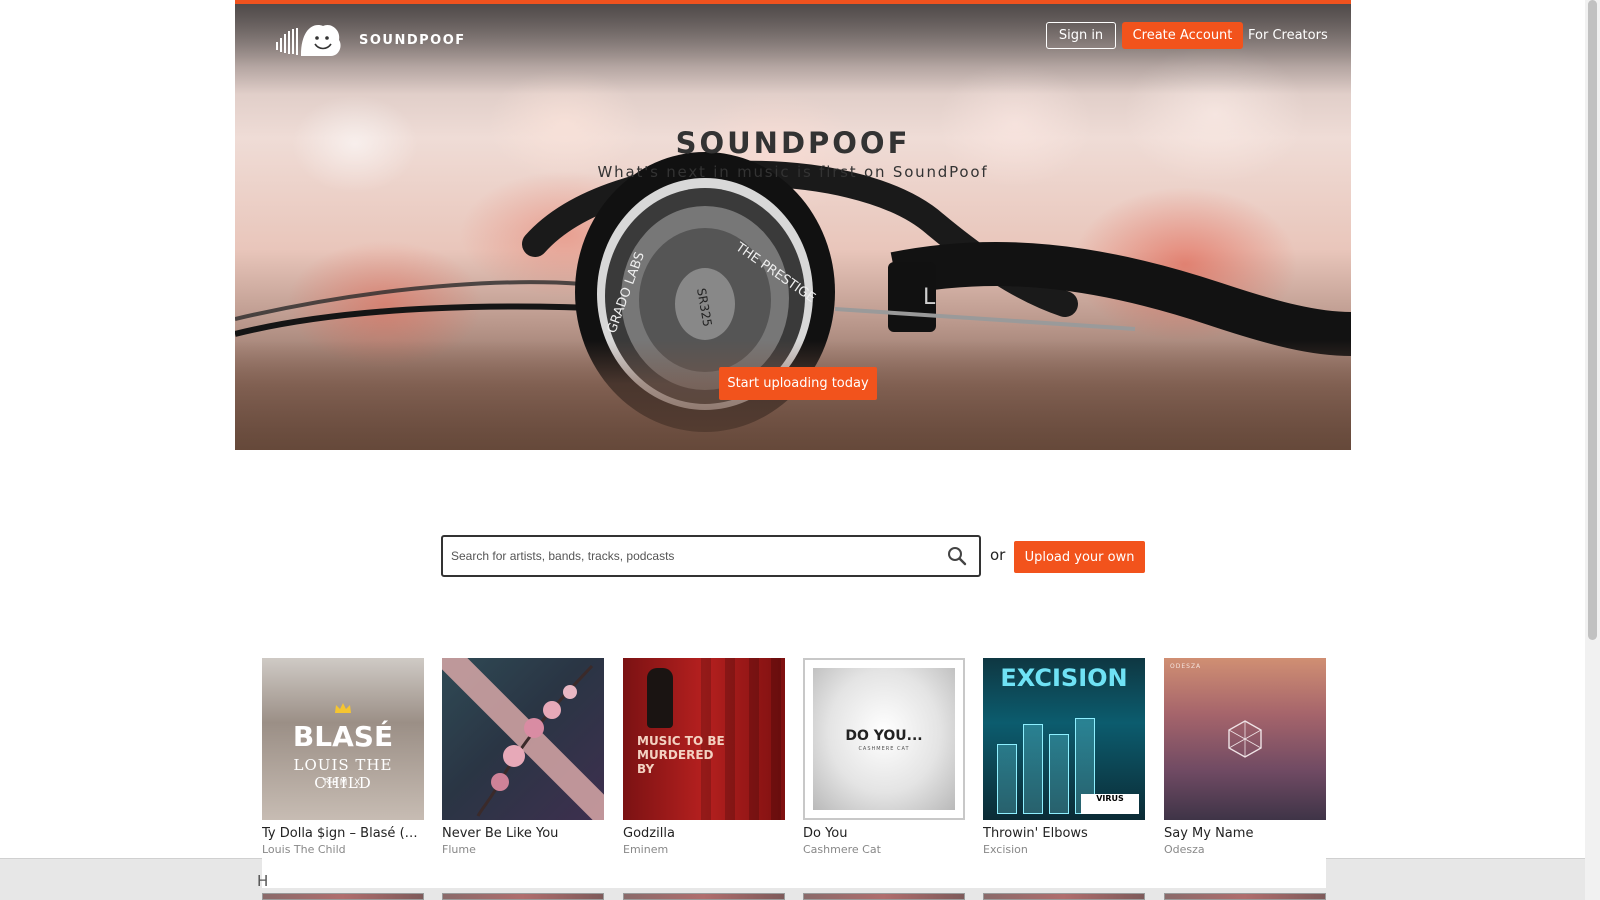 This screenshot has height=900, width=1600. What do you see at coordinates (1288, 35) in the screenshot?
I see `for-creators-link: For Creators` at bounding box center [1288, 35].